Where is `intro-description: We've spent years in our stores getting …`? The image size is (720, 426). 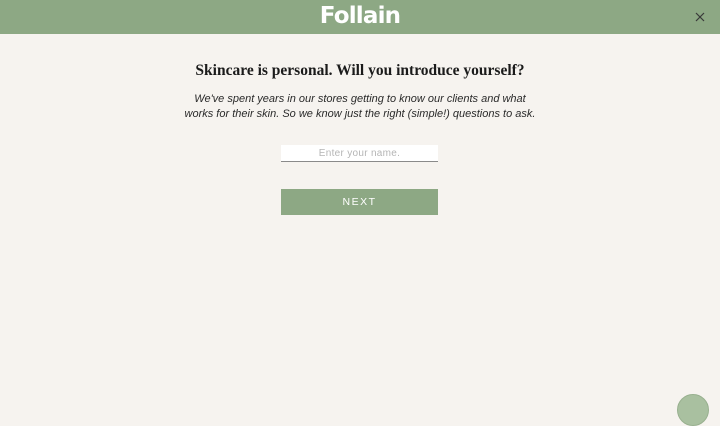
intro-description: We've spent years in our stores getting … is located at coordinates (360, 107).